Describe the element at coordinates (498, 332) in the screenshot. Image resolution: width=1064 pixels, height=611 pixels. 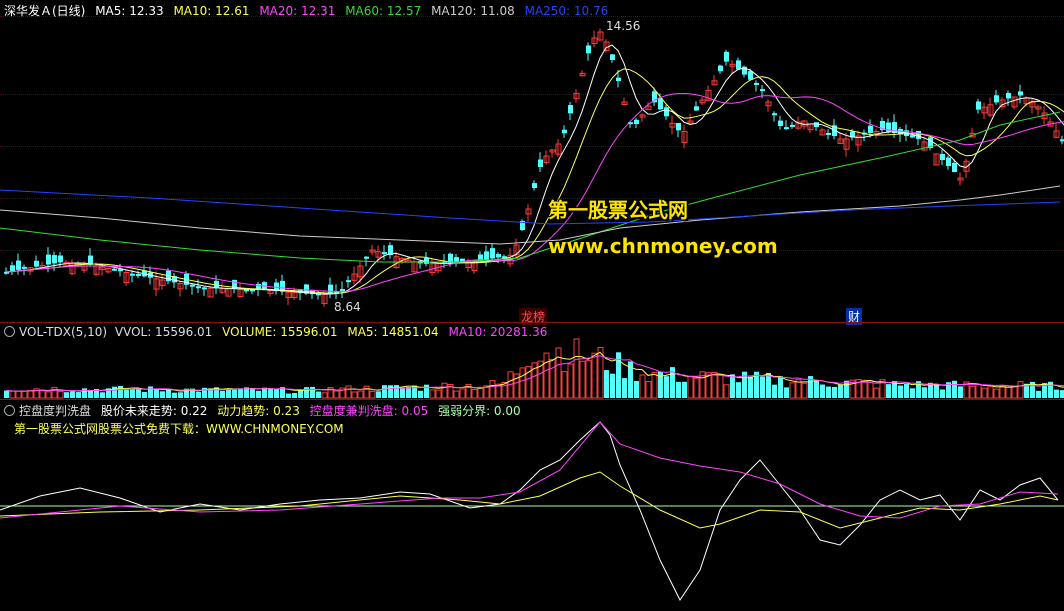
I see `vol-ma10-label: MA10: 20281.36` at that location.